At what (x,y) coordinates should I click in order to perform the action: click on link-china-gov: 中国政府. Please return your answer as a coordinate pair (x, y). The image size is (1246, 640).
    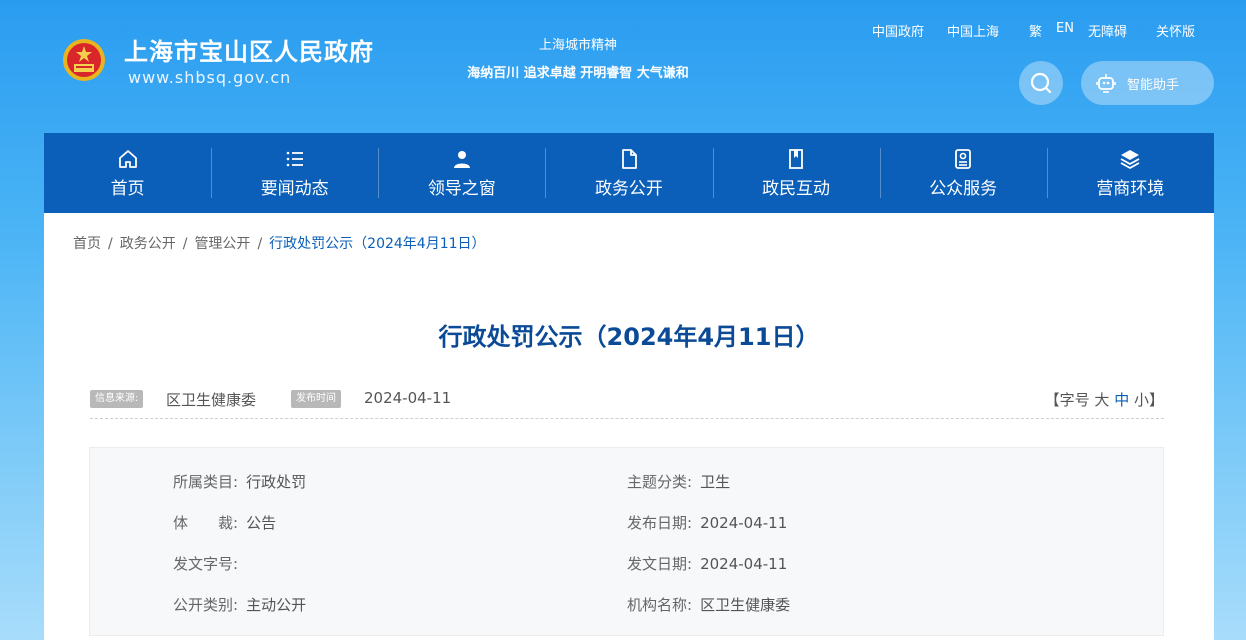
    Looking at the image, I should click on (898, 30).